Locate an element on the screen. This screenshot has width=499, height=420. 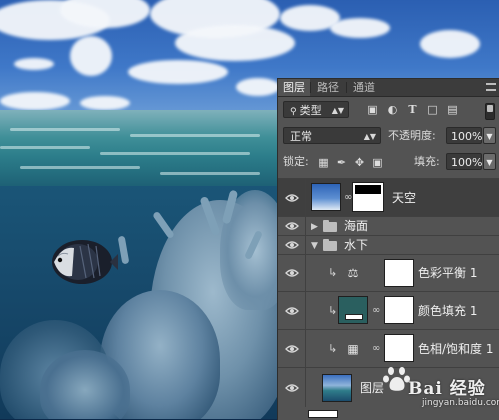
lock-row: 锁定: ▦ ✒ ✥ ▣ 填充: 100% ▼ is located at coordinates (388, 164).